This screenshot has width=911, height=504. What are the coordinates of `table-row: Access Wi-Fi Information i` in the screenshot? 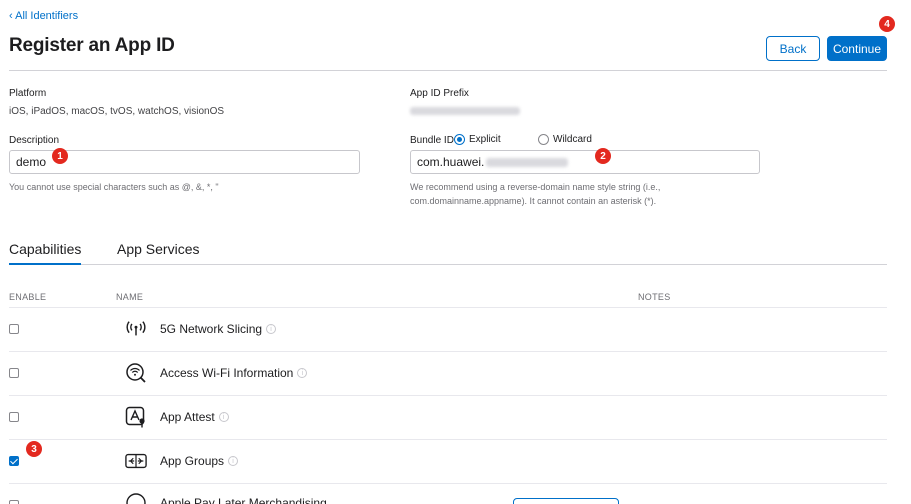 It's located at (448, 374).